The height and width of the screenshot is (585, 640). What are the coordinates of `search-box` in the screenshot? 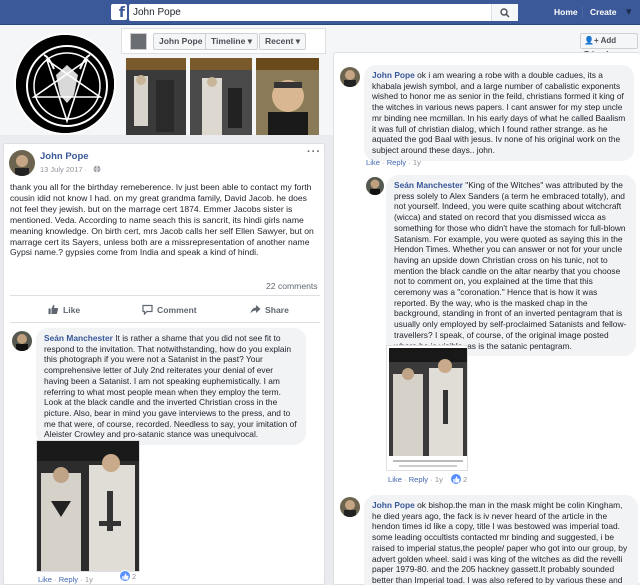 It's located at (323, 12).